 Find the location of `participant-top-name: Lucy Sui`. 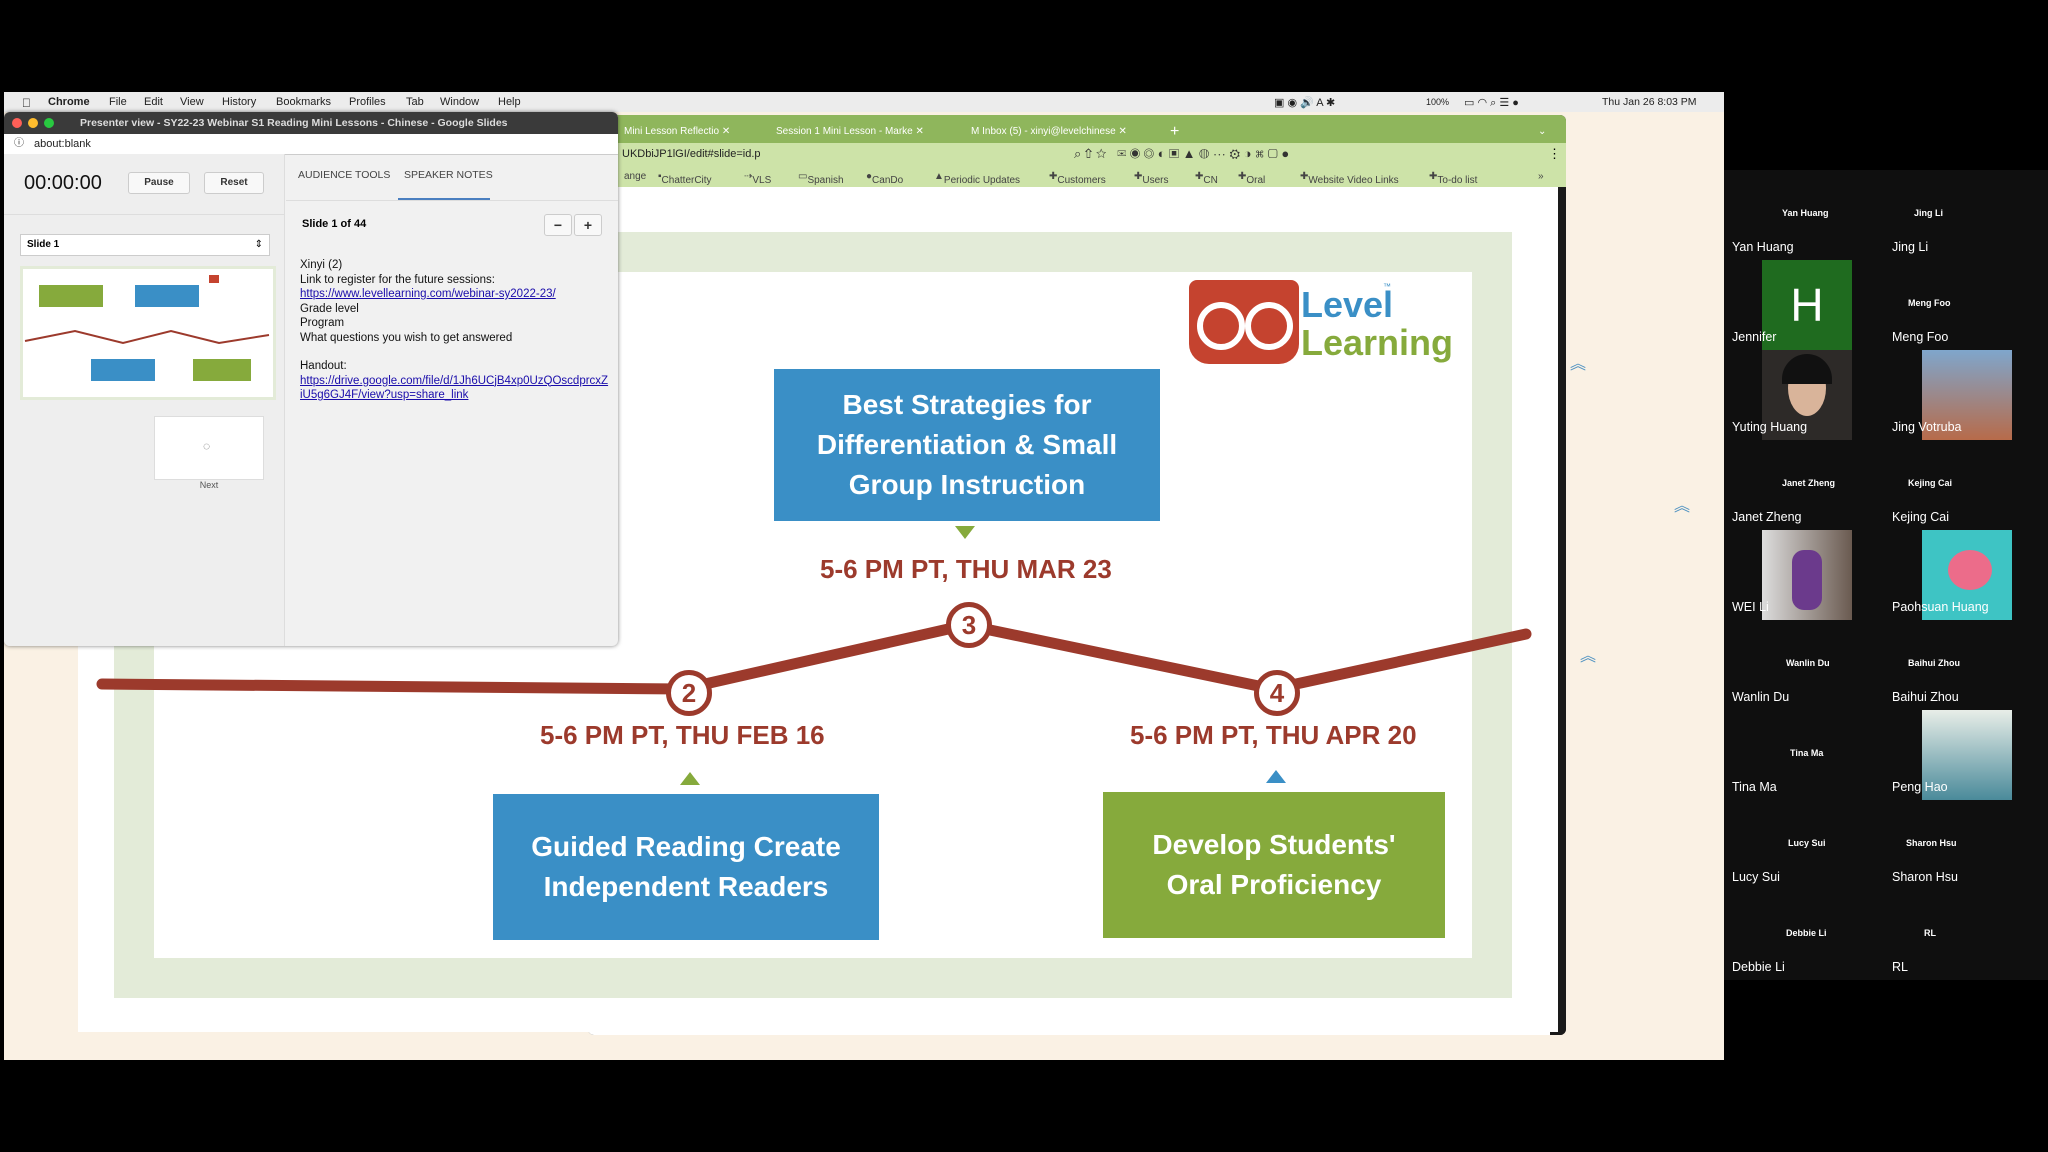

participant-top-name: Lucy Sui is located at coordinates (1807, 843).